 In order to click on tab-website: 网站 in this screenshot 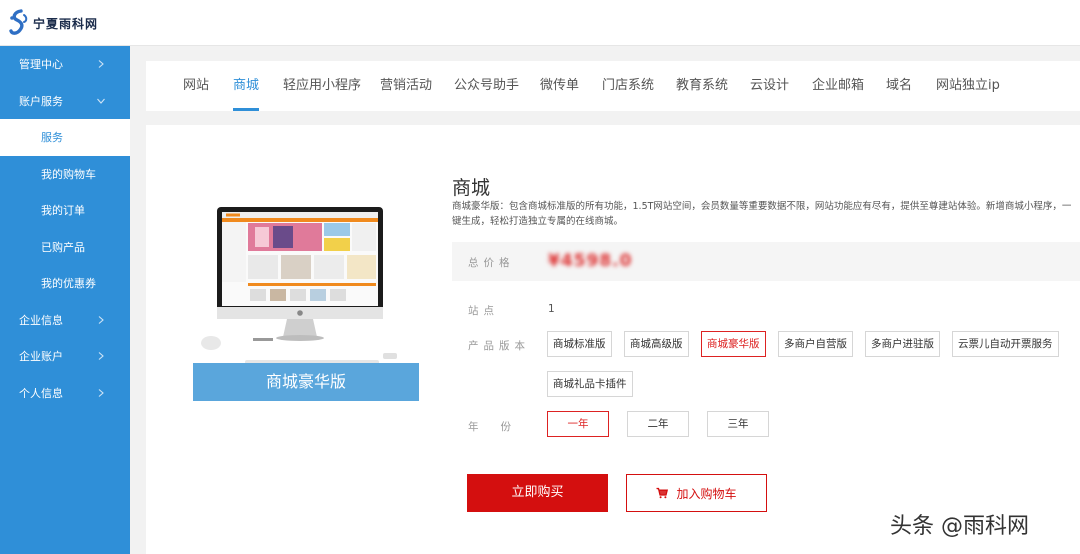, I will do `click(196, 86)`.